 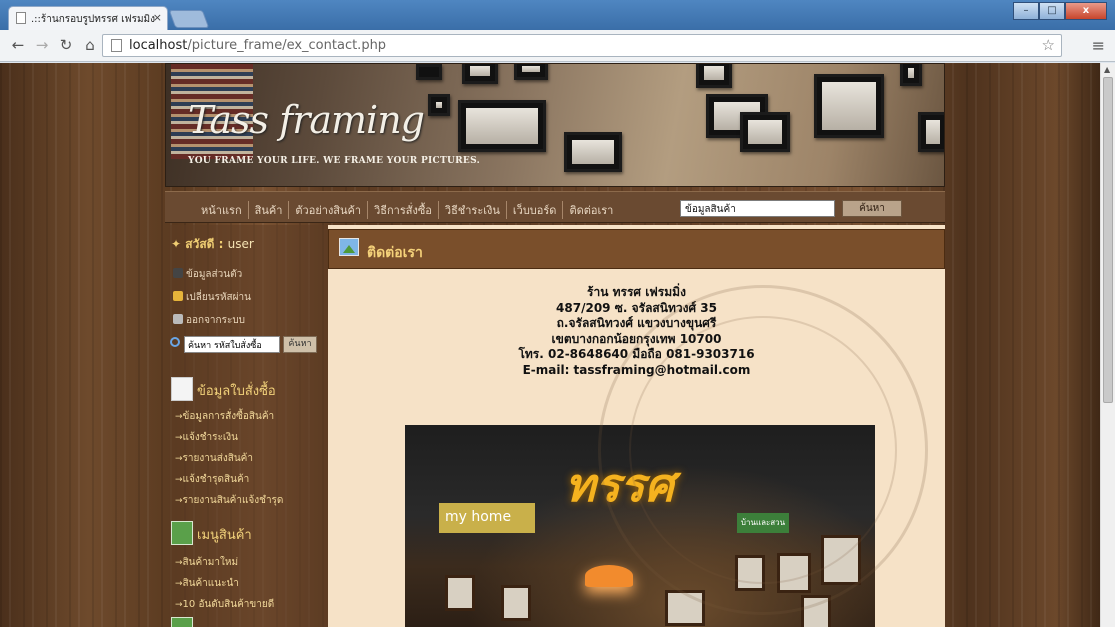 I want to click on recommended-products-link: สินค้าแนะนำ, so click(x=207, y=583).